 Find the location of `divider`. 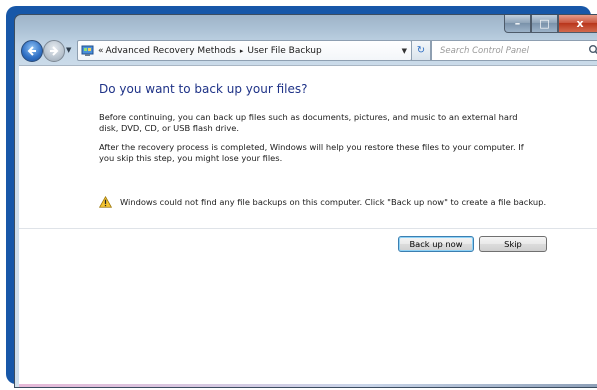

divider is located at coordinates (308, 228).